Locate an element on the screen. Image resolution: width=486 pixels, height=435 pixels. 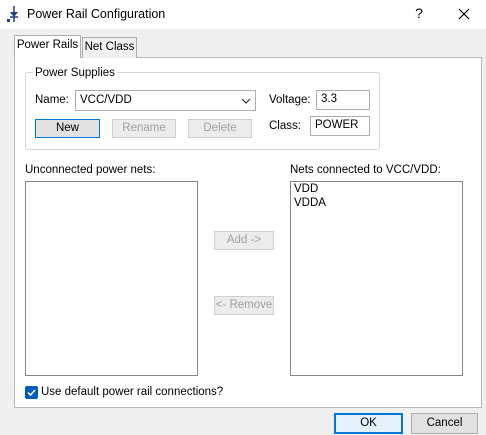
connected-nets-label: Nets connected to VCC/VDD: is located at coordinates (365, 170).